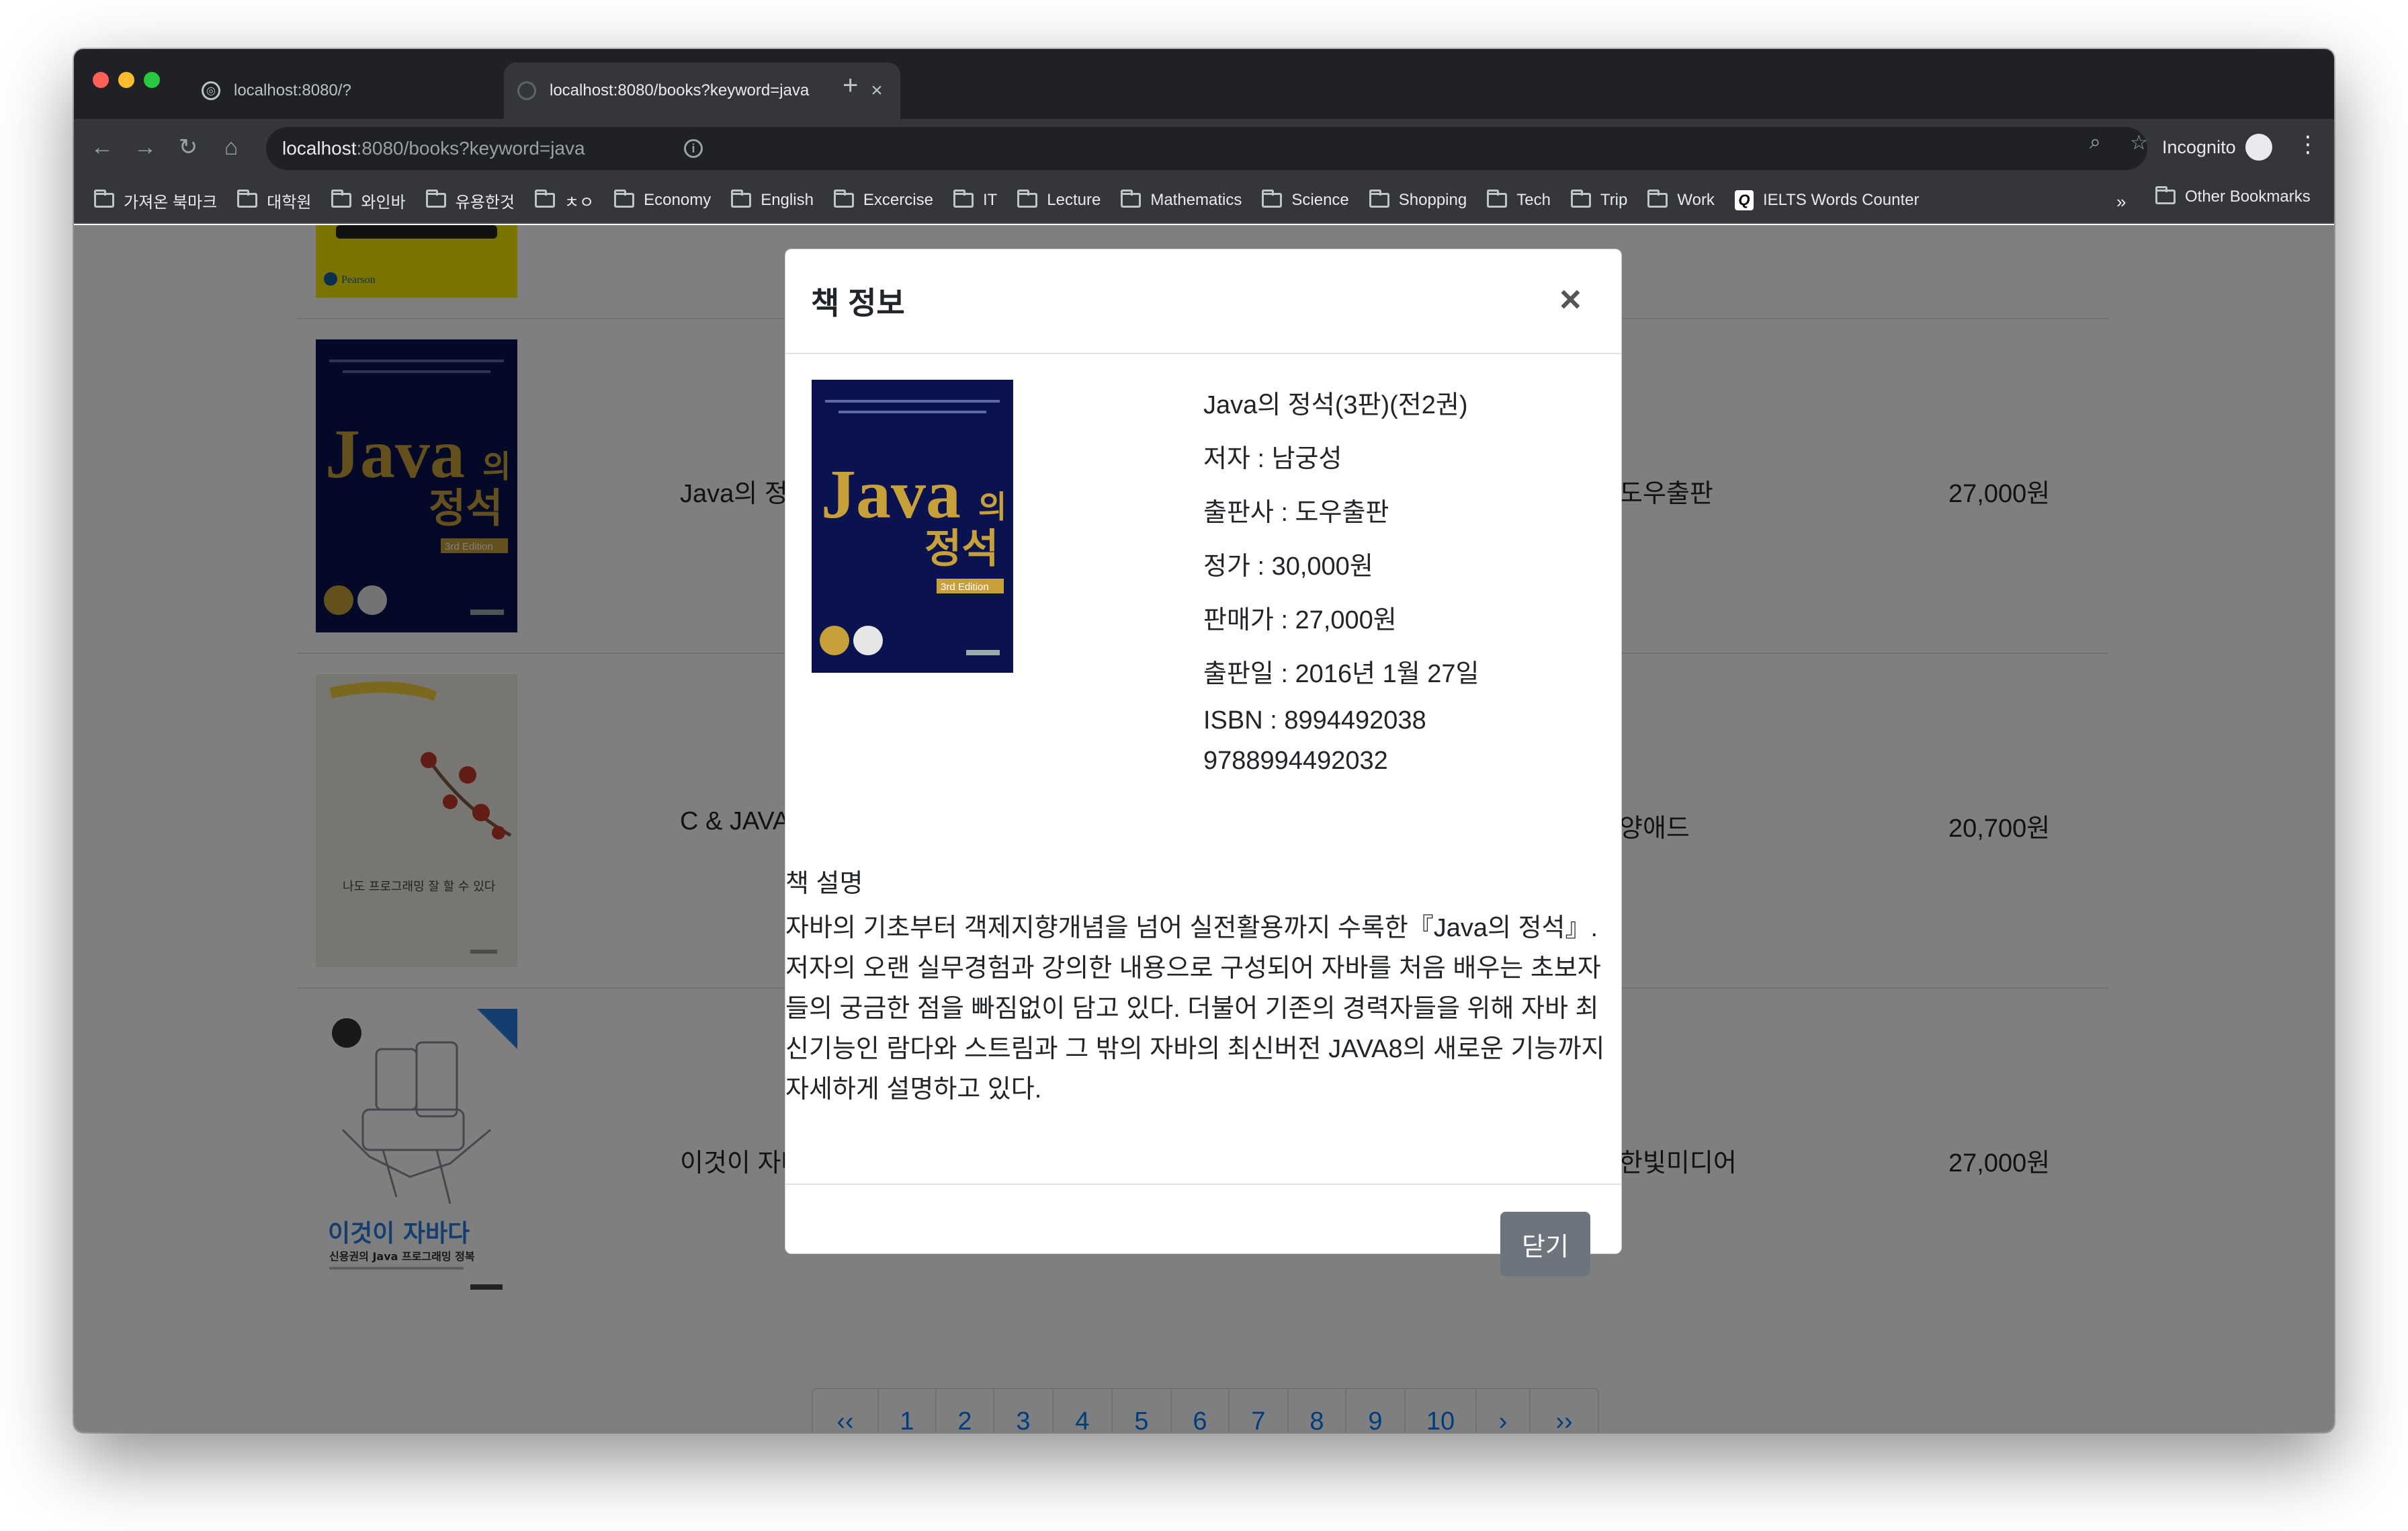 This screenshot has width=2408, height=1531. What do you see at coordinates (662, 200) in the screenshot?
I see `bookmark-folder: Economy` at bounding box center [662, 200].